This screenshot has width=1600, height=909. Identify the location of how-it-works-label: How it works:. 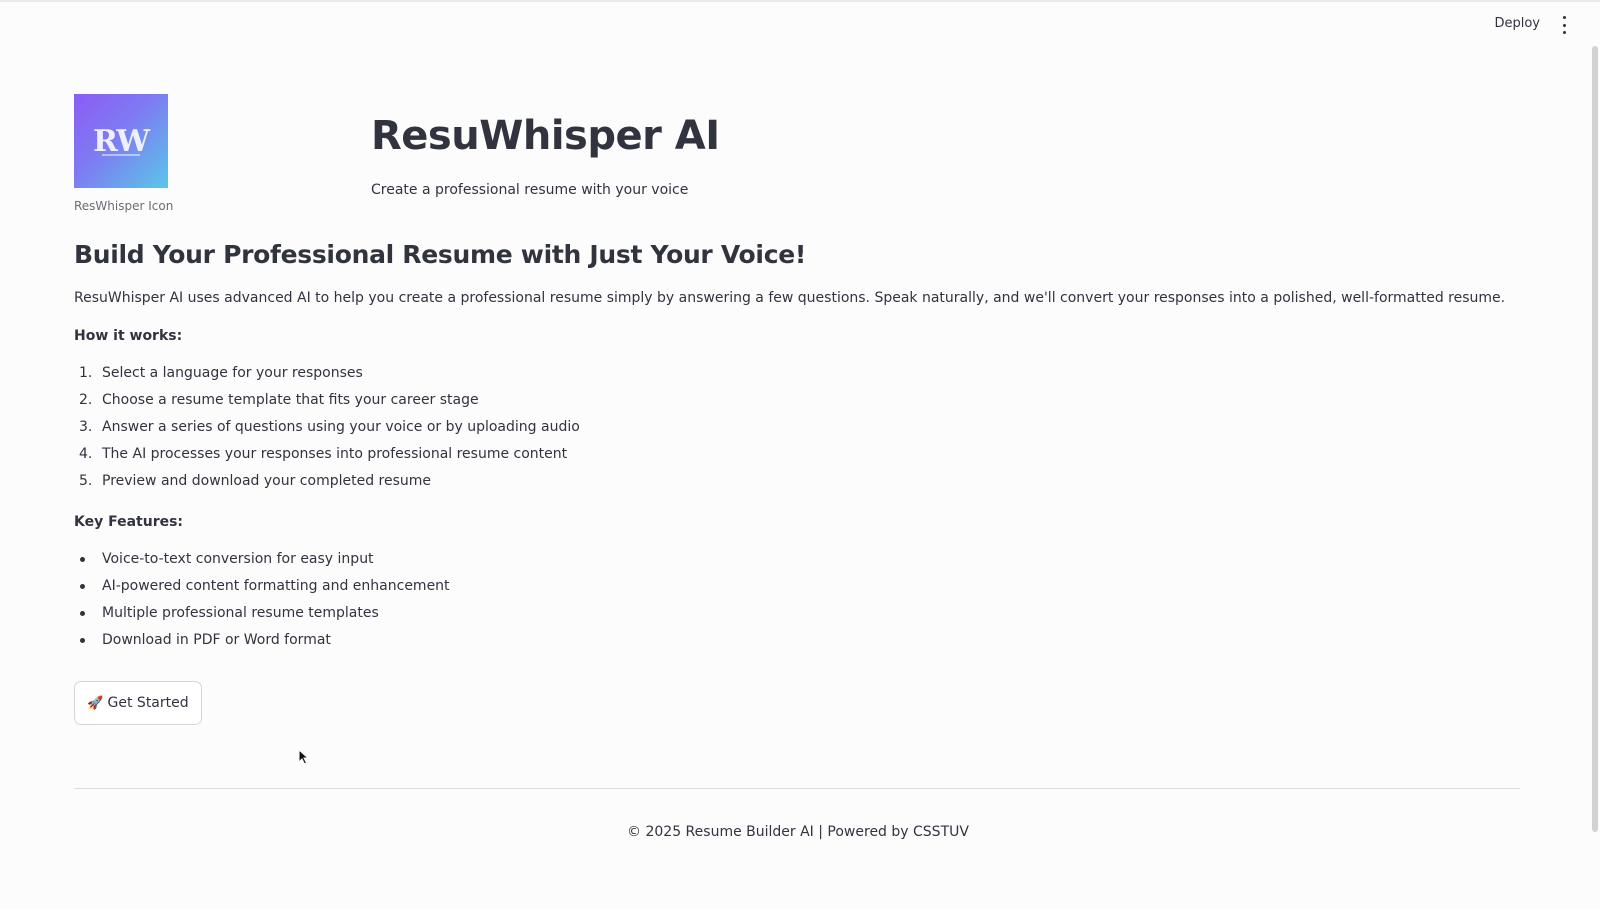
(128, 336).